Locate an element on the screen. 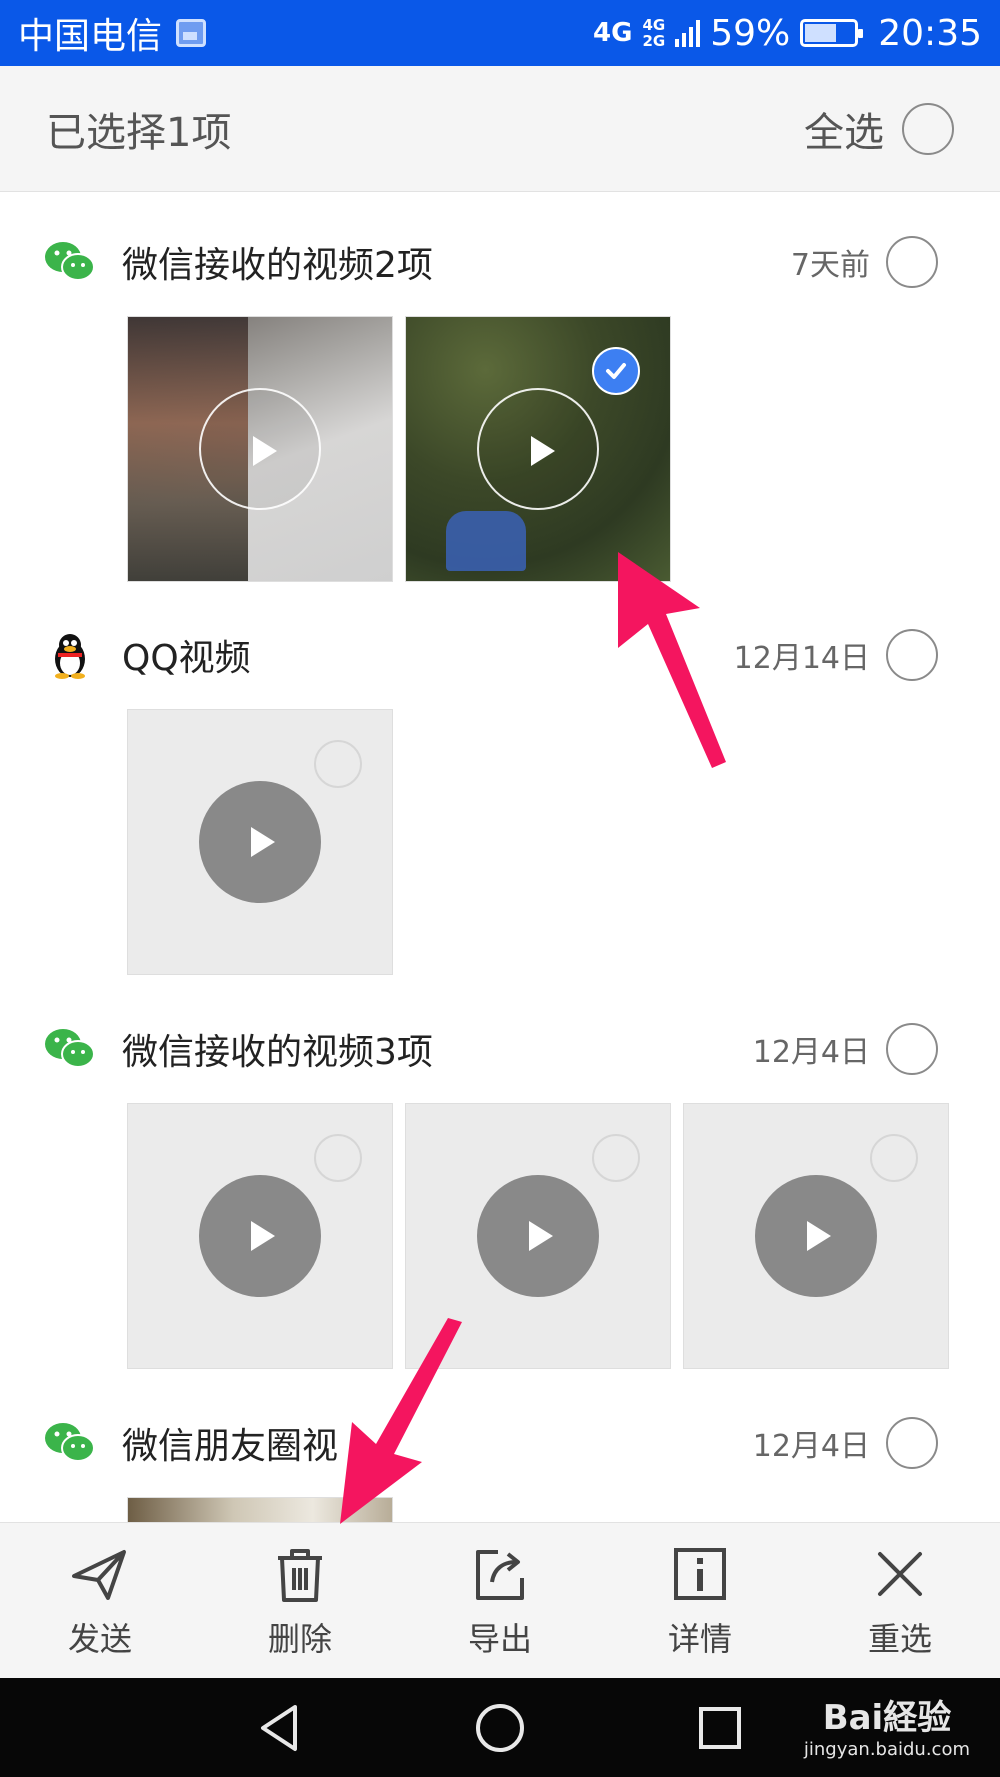 This screenshot has height=1777, width=1000. qq-penguin-icon is located at coordinates (70, 655).